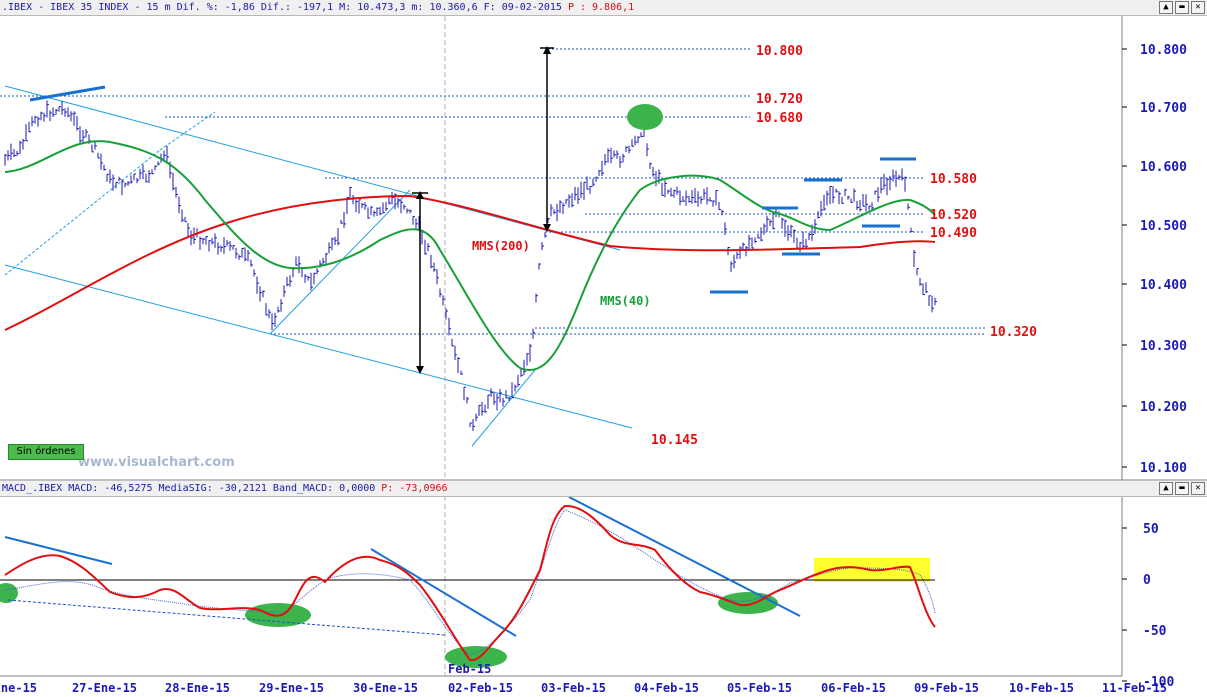 The image size is (1207, 697). Describe the element at coordinates (759, 688) in the screenshot. I see `date-label: 05-Feb-15` at that location.